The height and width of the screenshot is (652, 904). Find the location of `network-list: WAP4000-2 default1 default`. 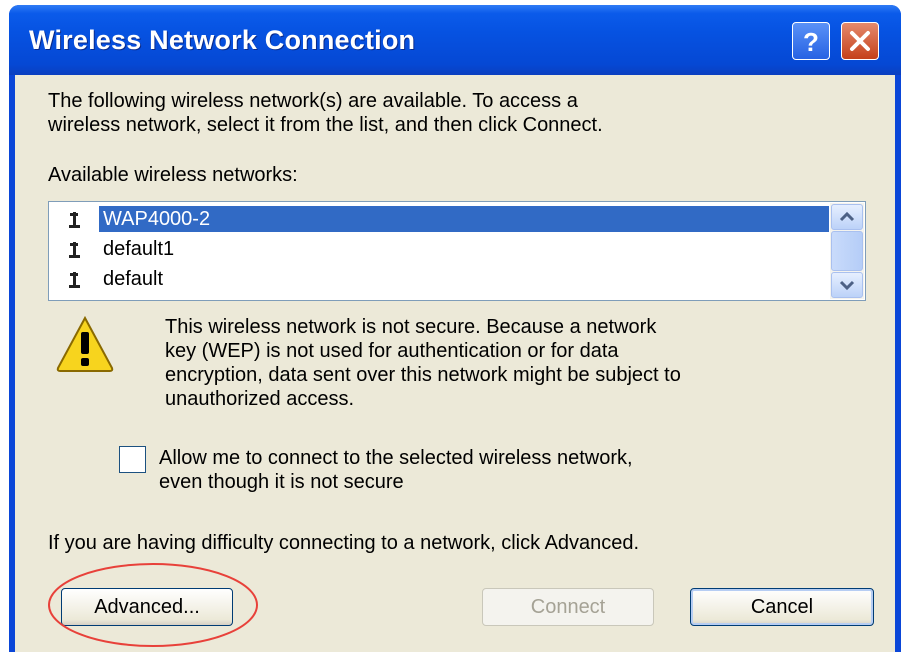

network-list: WAP4000-2 default1 default is located at coordinates (457, 251).